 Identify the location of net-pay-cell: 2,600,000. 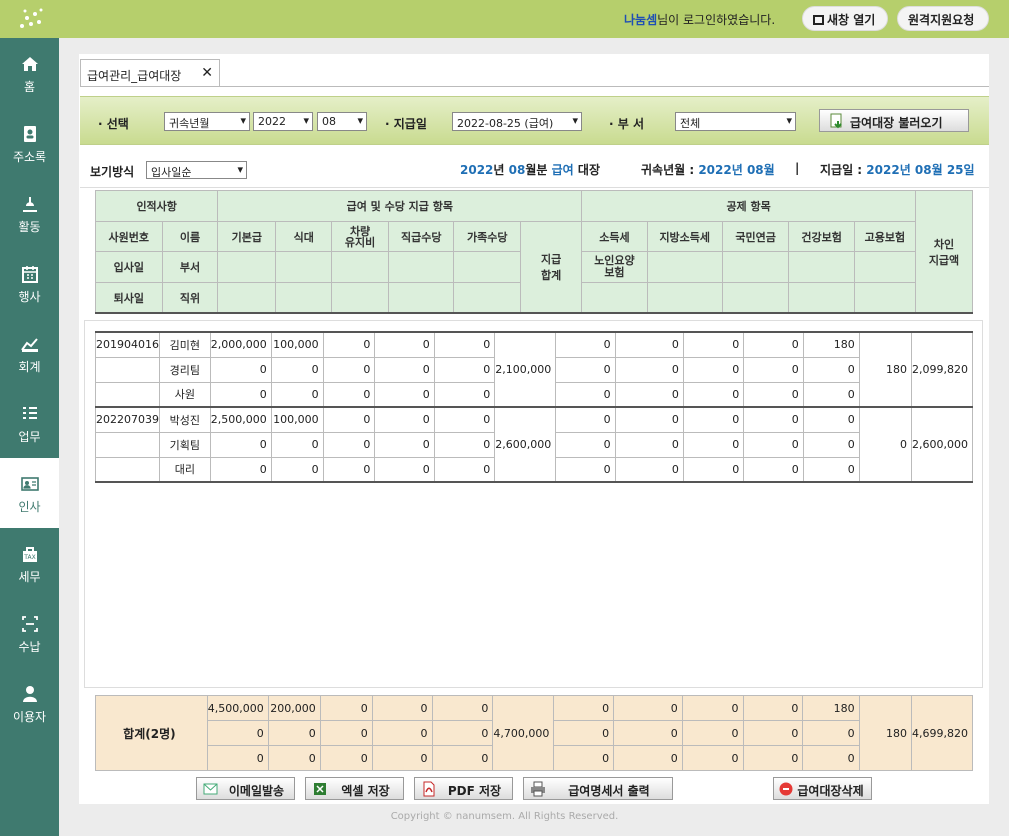
(942, 444).